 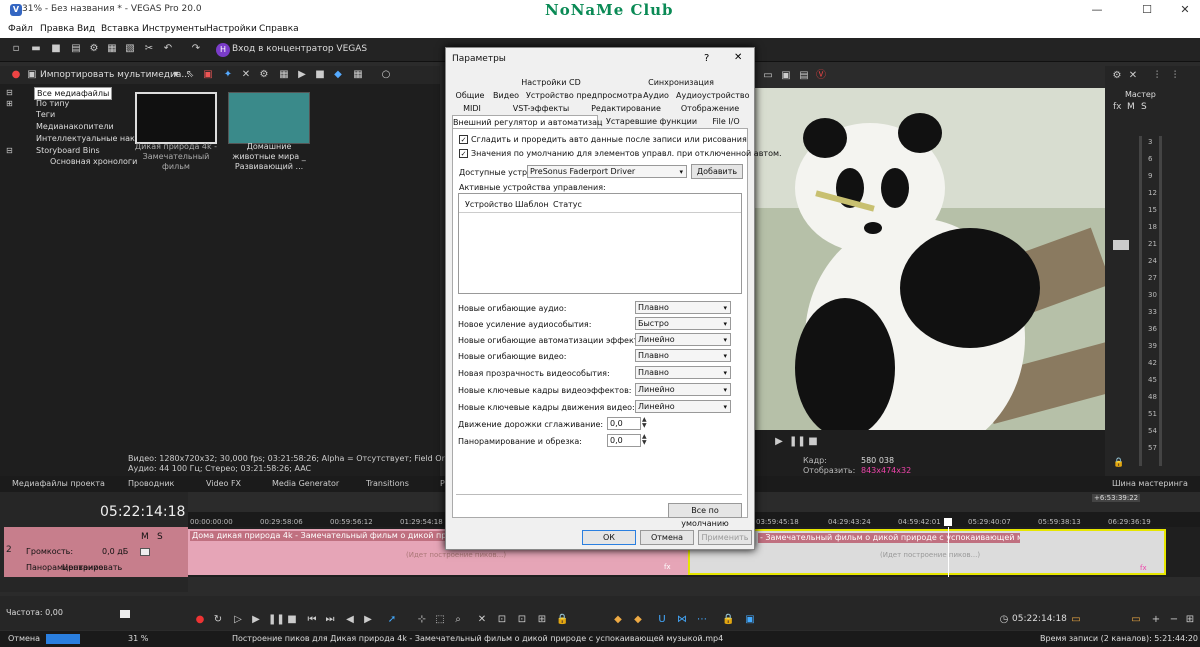 What do you see at coordinates (804, 76) in the screenshot?
I see `save-frame-icon: ▤` at bounding box center [804, 76].